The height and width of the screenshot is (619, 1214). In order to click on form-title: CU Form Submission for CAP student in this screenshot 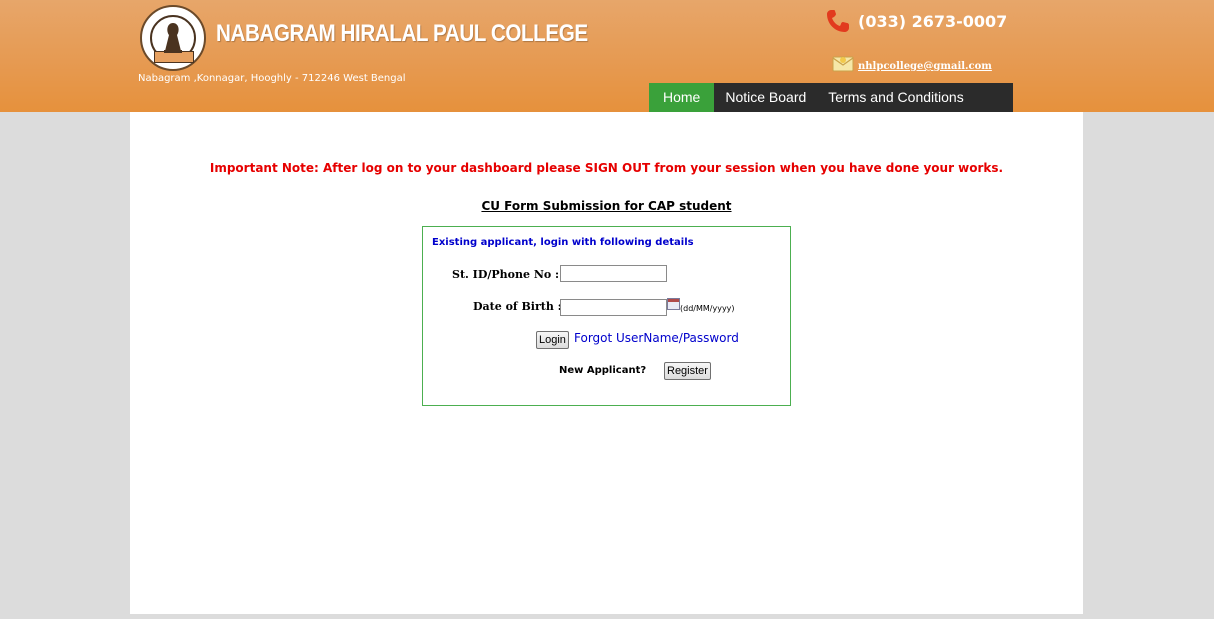, I will do `click(606, 206)`.